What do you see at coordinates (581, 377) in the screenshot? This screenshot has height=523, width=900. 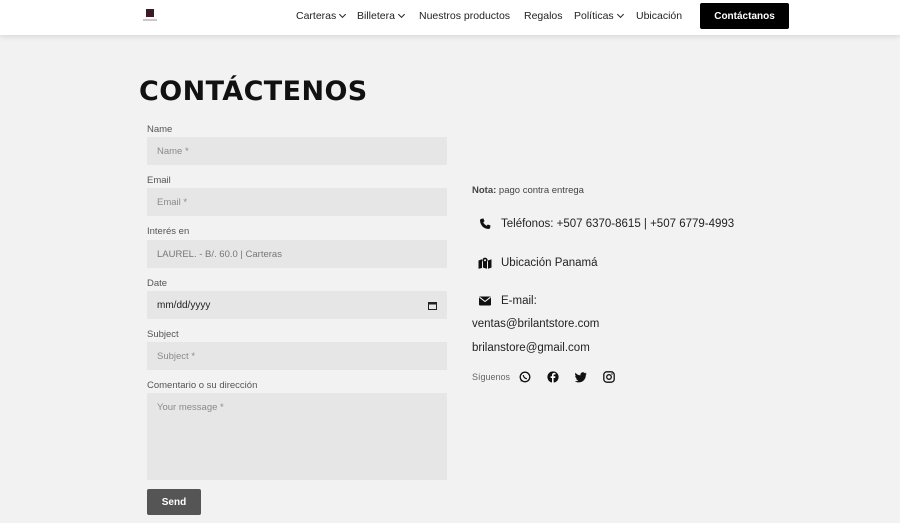 I see `twitter-icon` at bounding box center [581, 377].